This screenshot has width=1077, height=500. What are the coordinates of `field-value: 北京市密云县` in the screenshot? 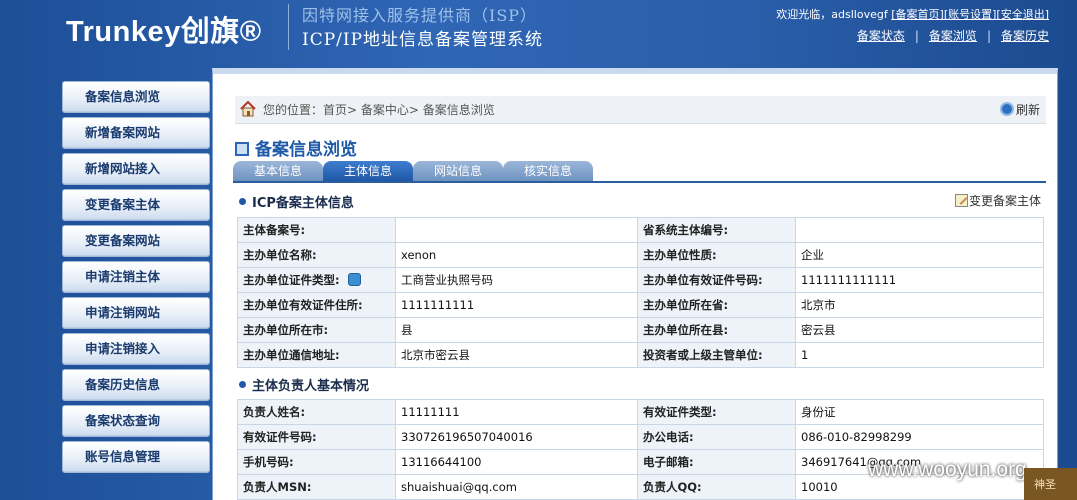 It's located at (516, 355).